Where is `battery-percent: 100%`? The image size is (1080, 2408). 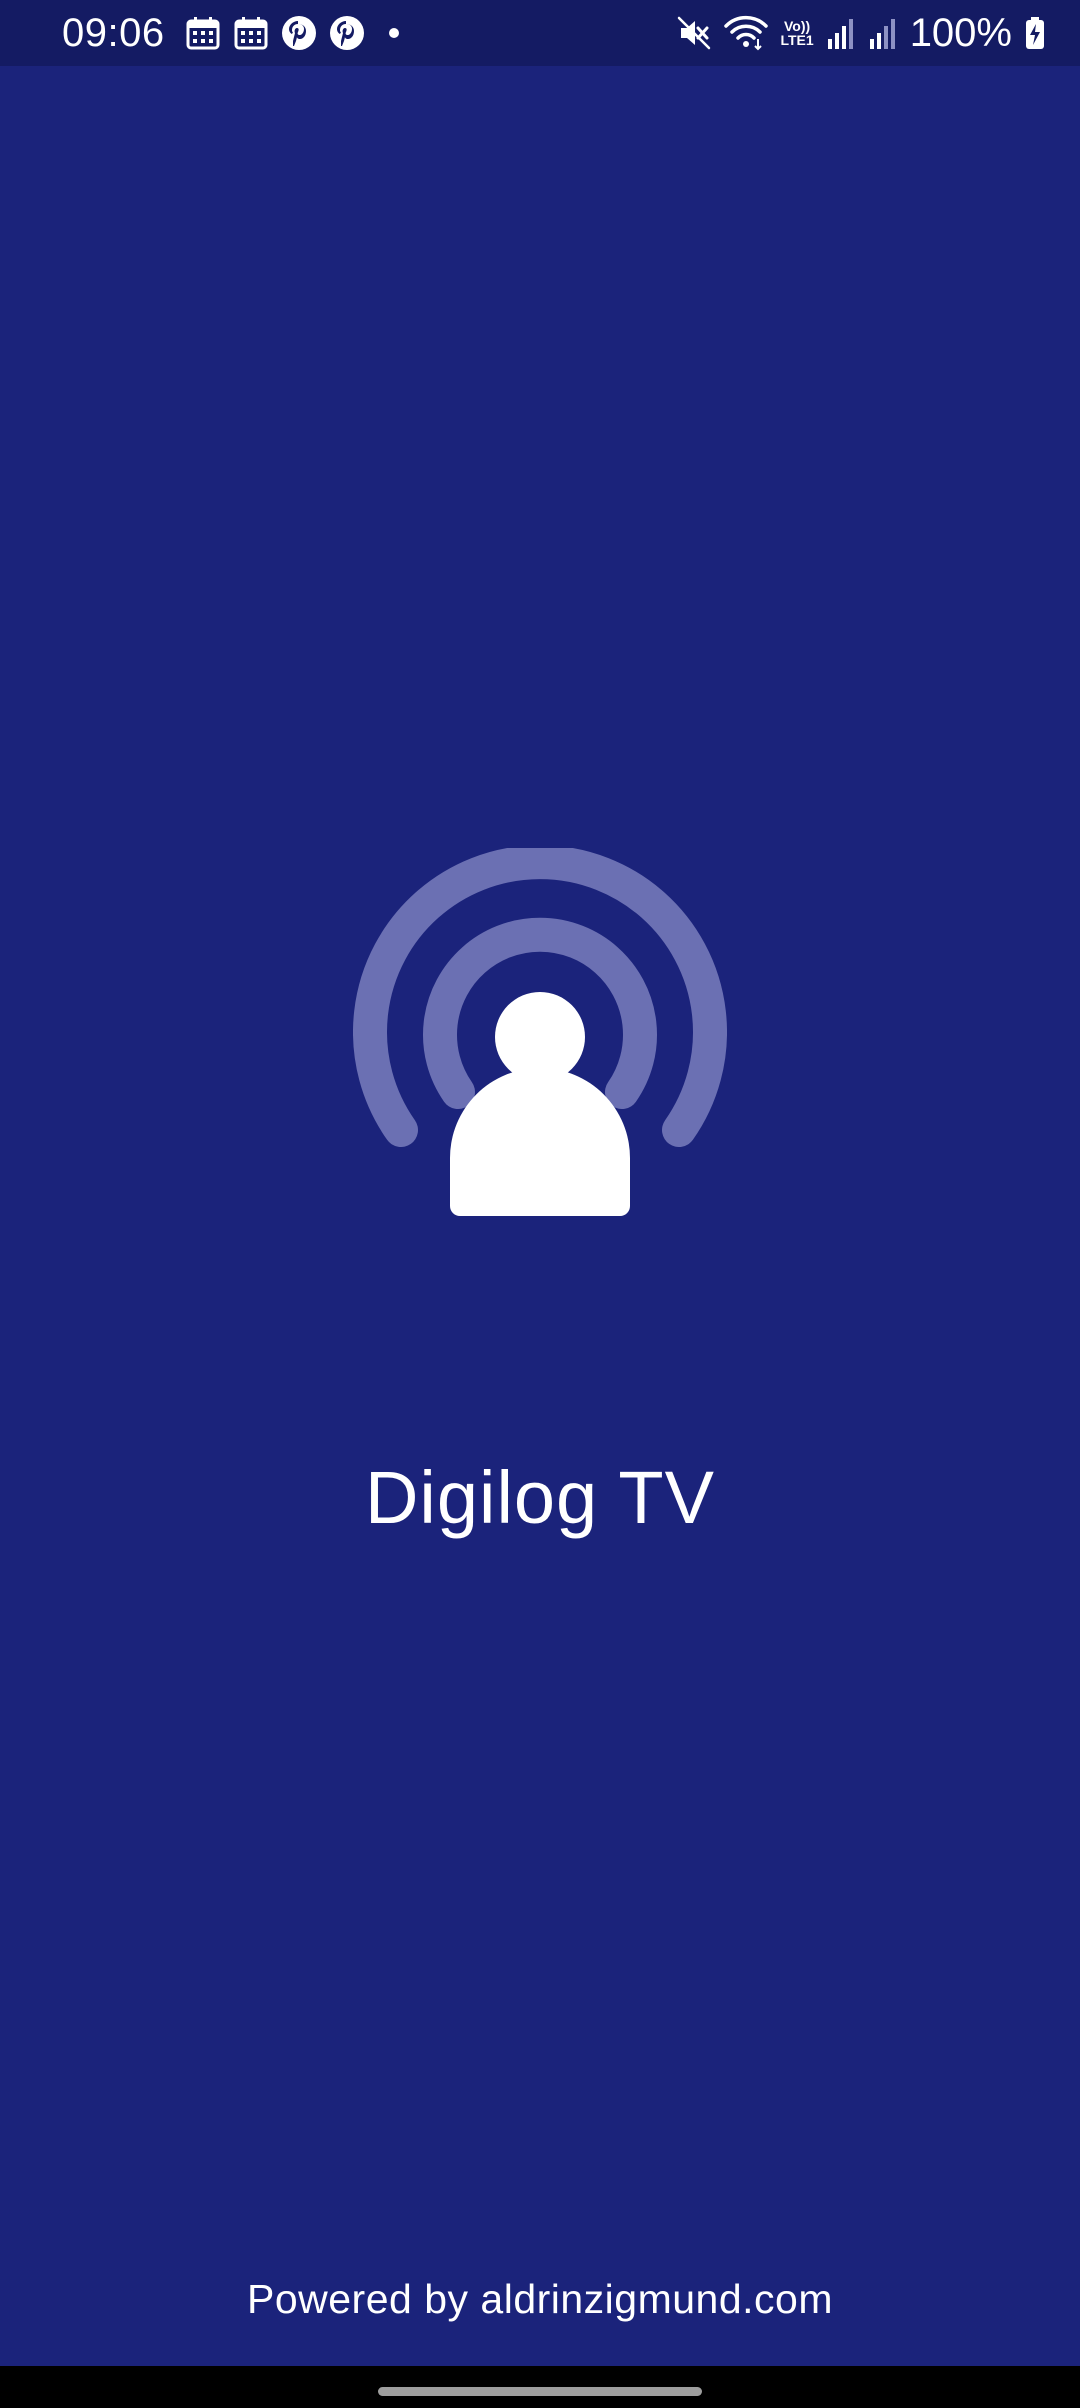 battery-percent: 100% is located at coordinates (960, 32).